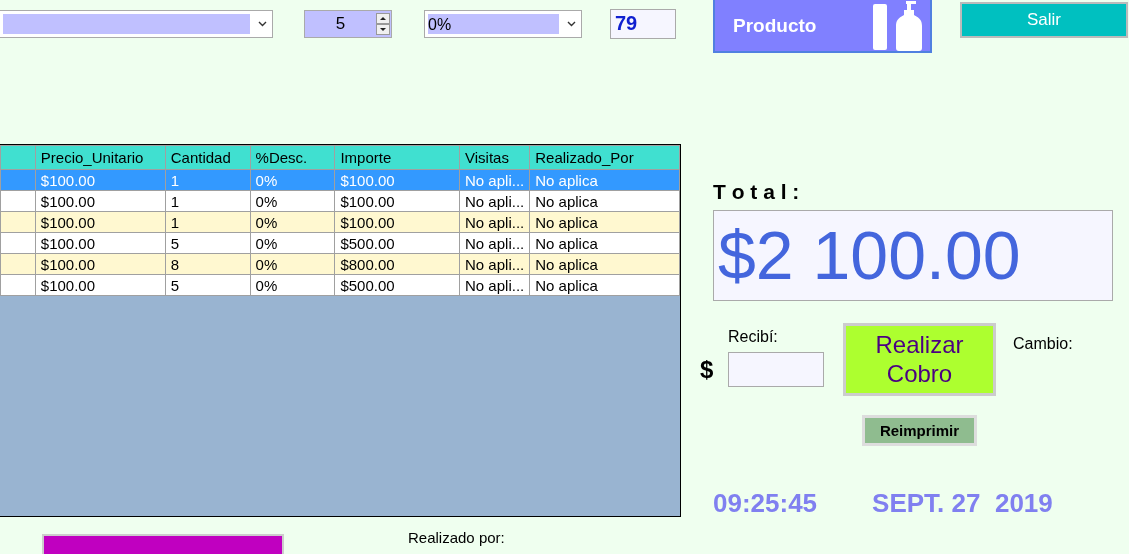 Image resolution: width=1129 pixels, height=554 pixels. What do you see at coordinates (707, 369) in the screenshot?
I see `currency-sign: $` at bounding box center [707, 369].